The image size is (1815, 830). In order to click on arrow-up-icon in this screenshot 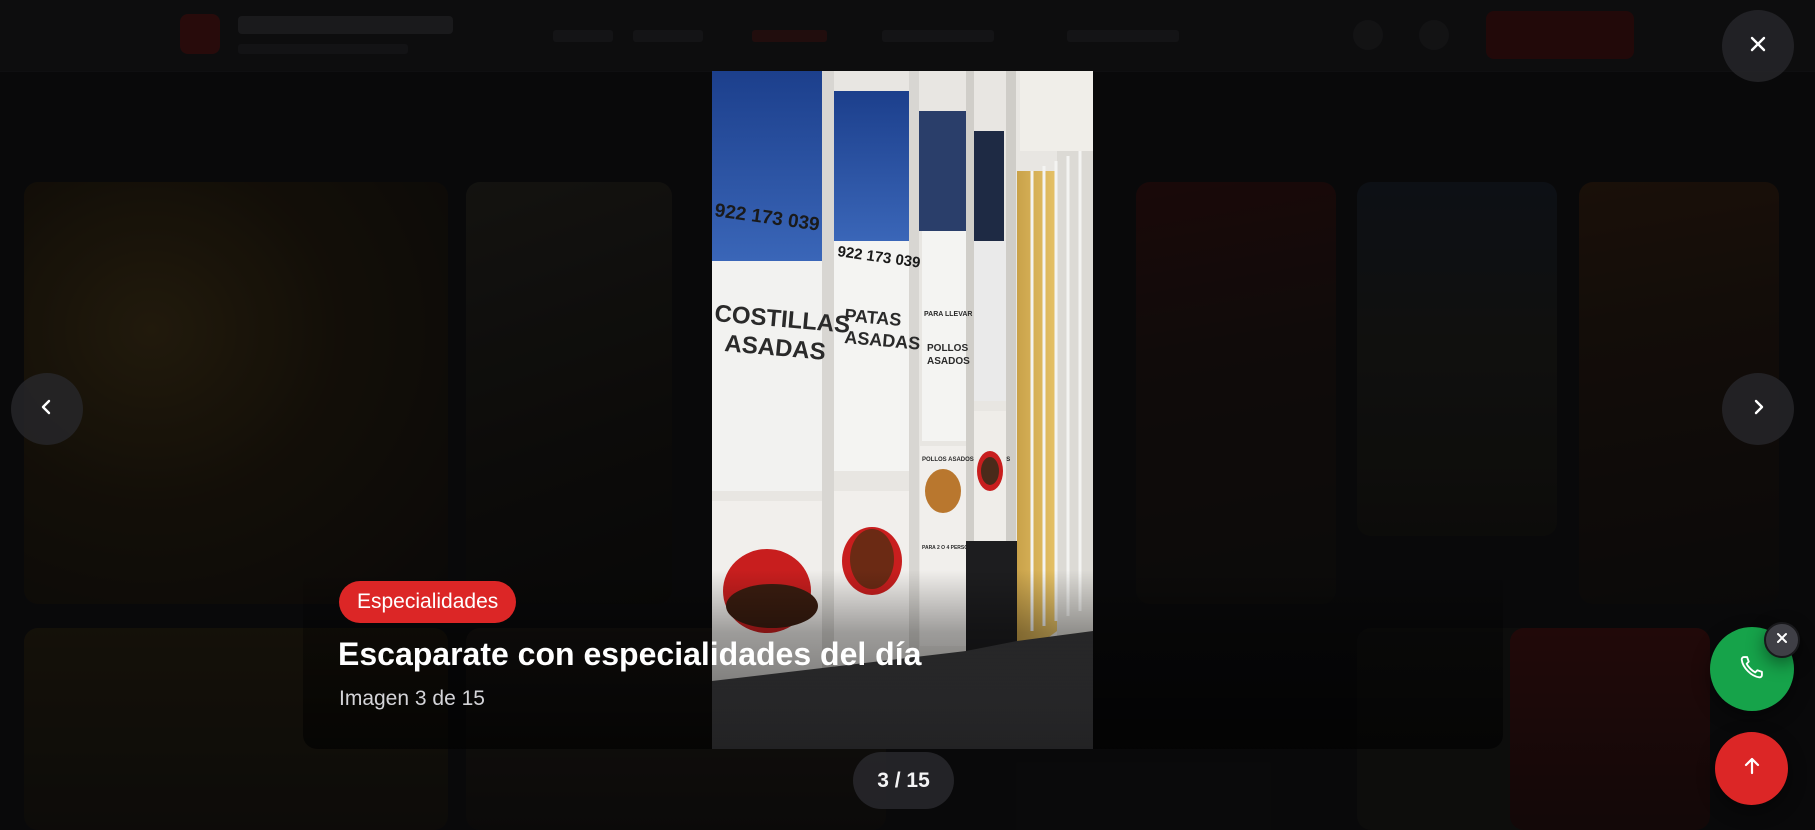, I will do `click(1752, 768)`.